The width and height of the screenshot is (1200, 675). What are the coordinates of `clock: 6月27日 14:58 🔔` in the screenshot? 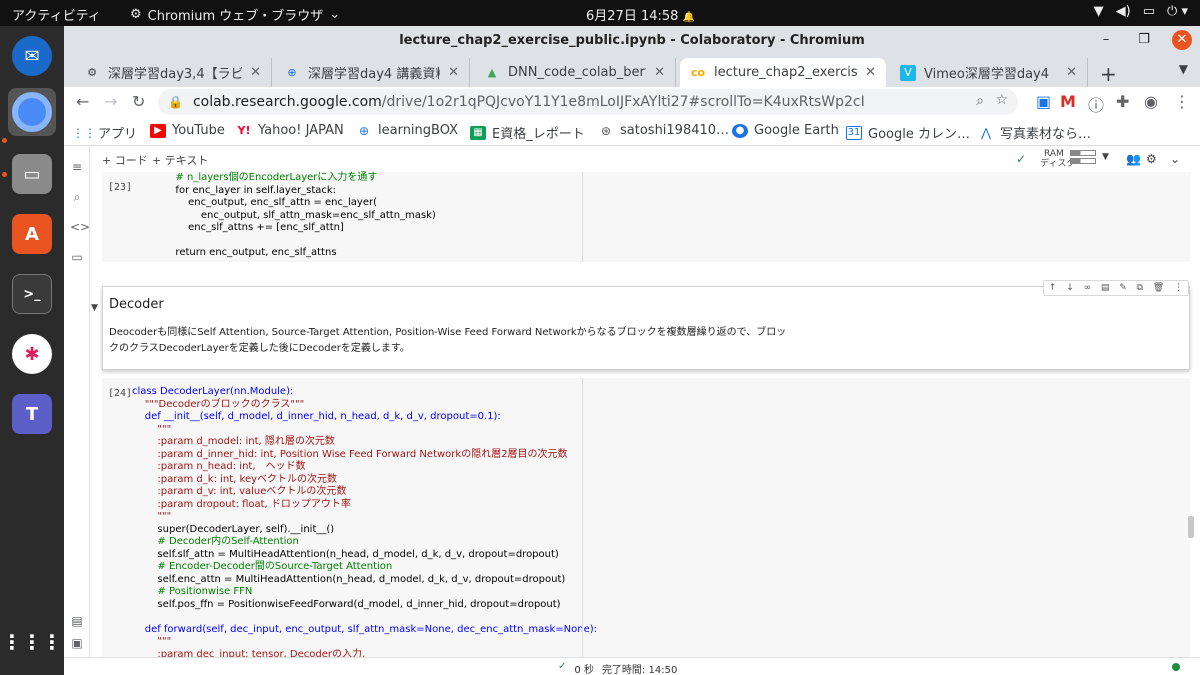 It's located at (640, 14).